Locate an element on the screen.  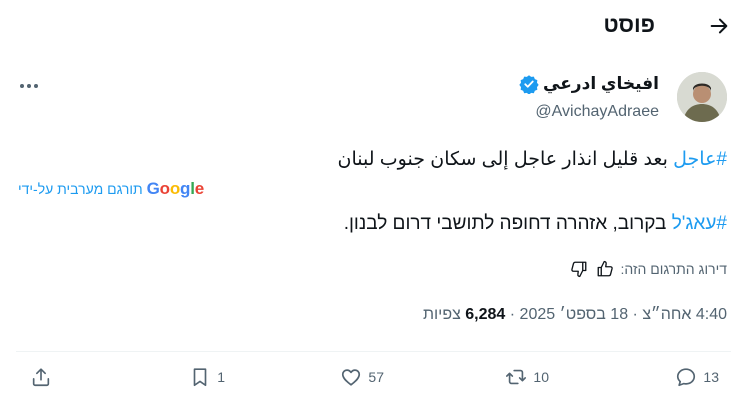
translation-rating: דירוג התרגום הזה: is located at coordinates (648, 269).